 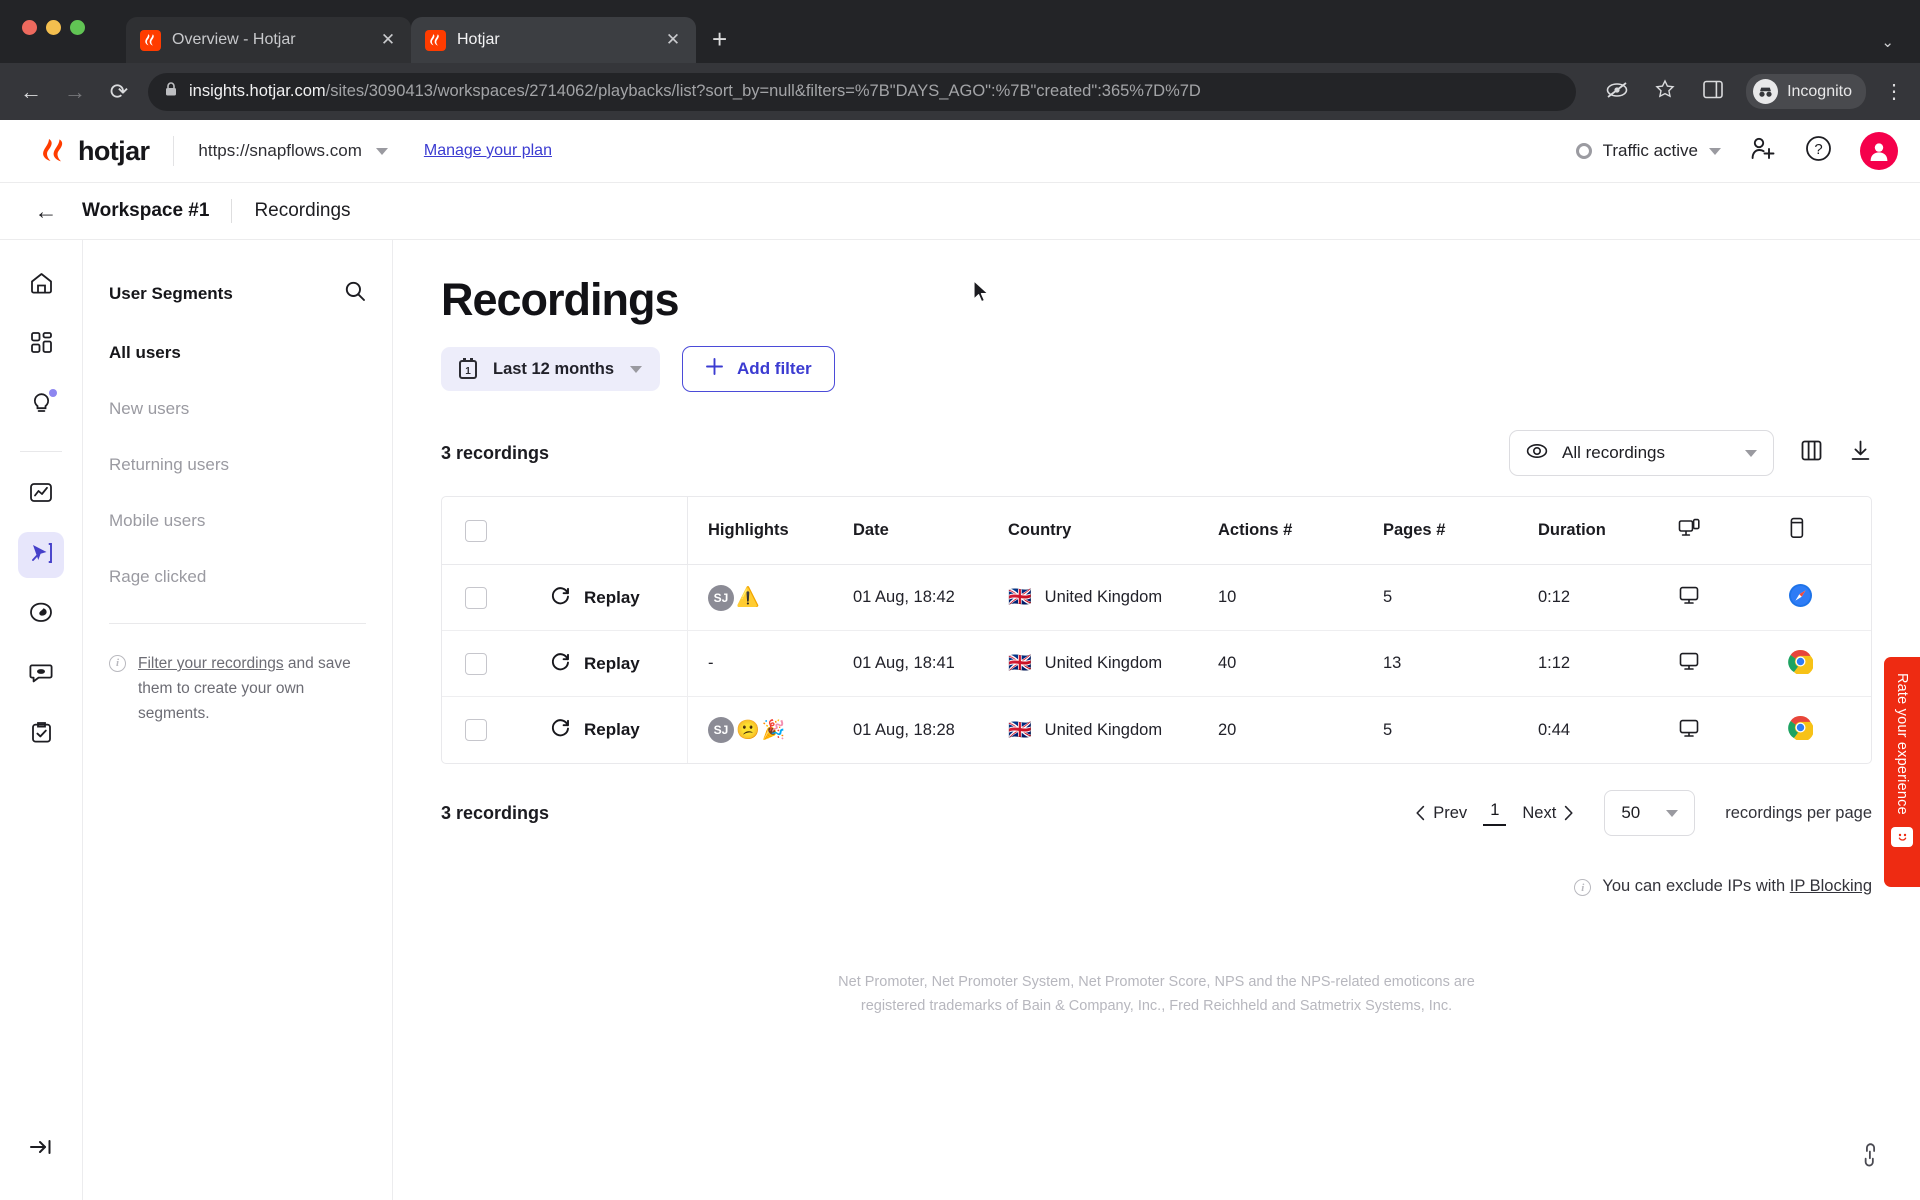 What do you see at coordinates (237, 465) in the screenshot?
I see `sidebar-item-returning-users: Returning users` at bounding box center [237, 465].